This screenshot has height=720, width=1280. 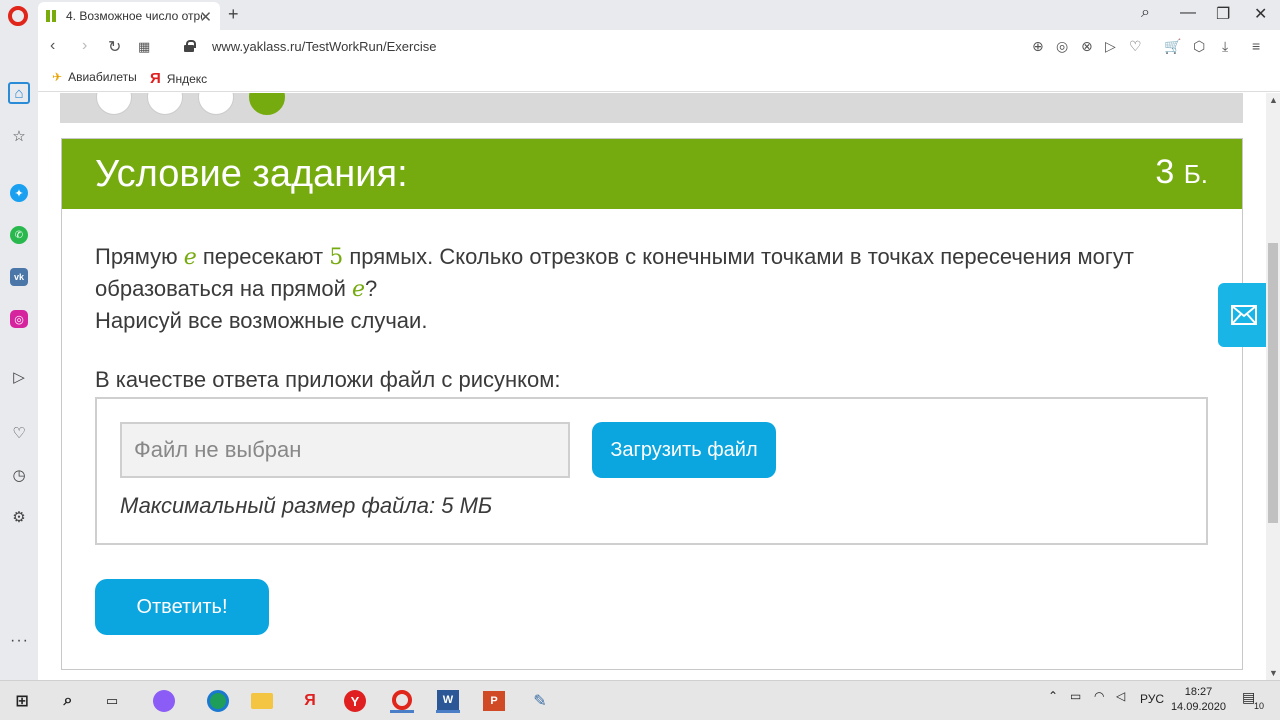 I want to click on clock-time: 18:27, so click(x=1198, y=692).